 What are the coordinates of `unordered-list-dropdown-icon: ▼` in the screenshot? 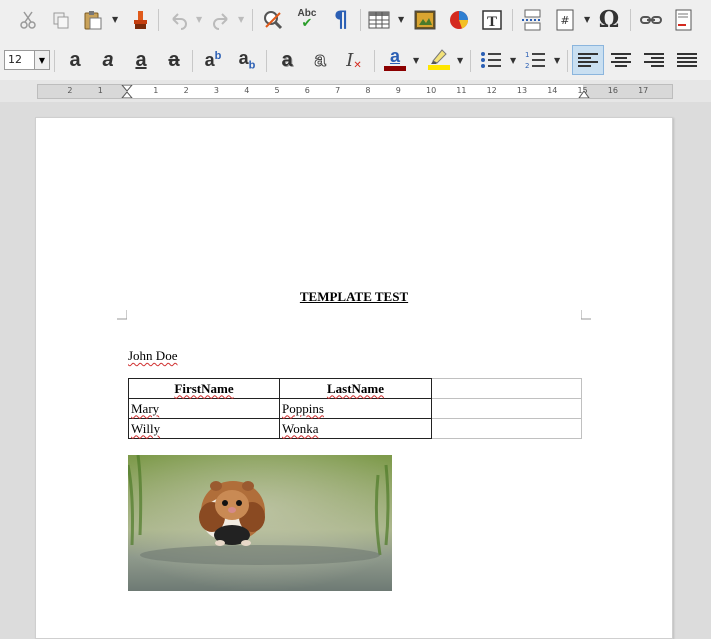 It's located at (513, 60).